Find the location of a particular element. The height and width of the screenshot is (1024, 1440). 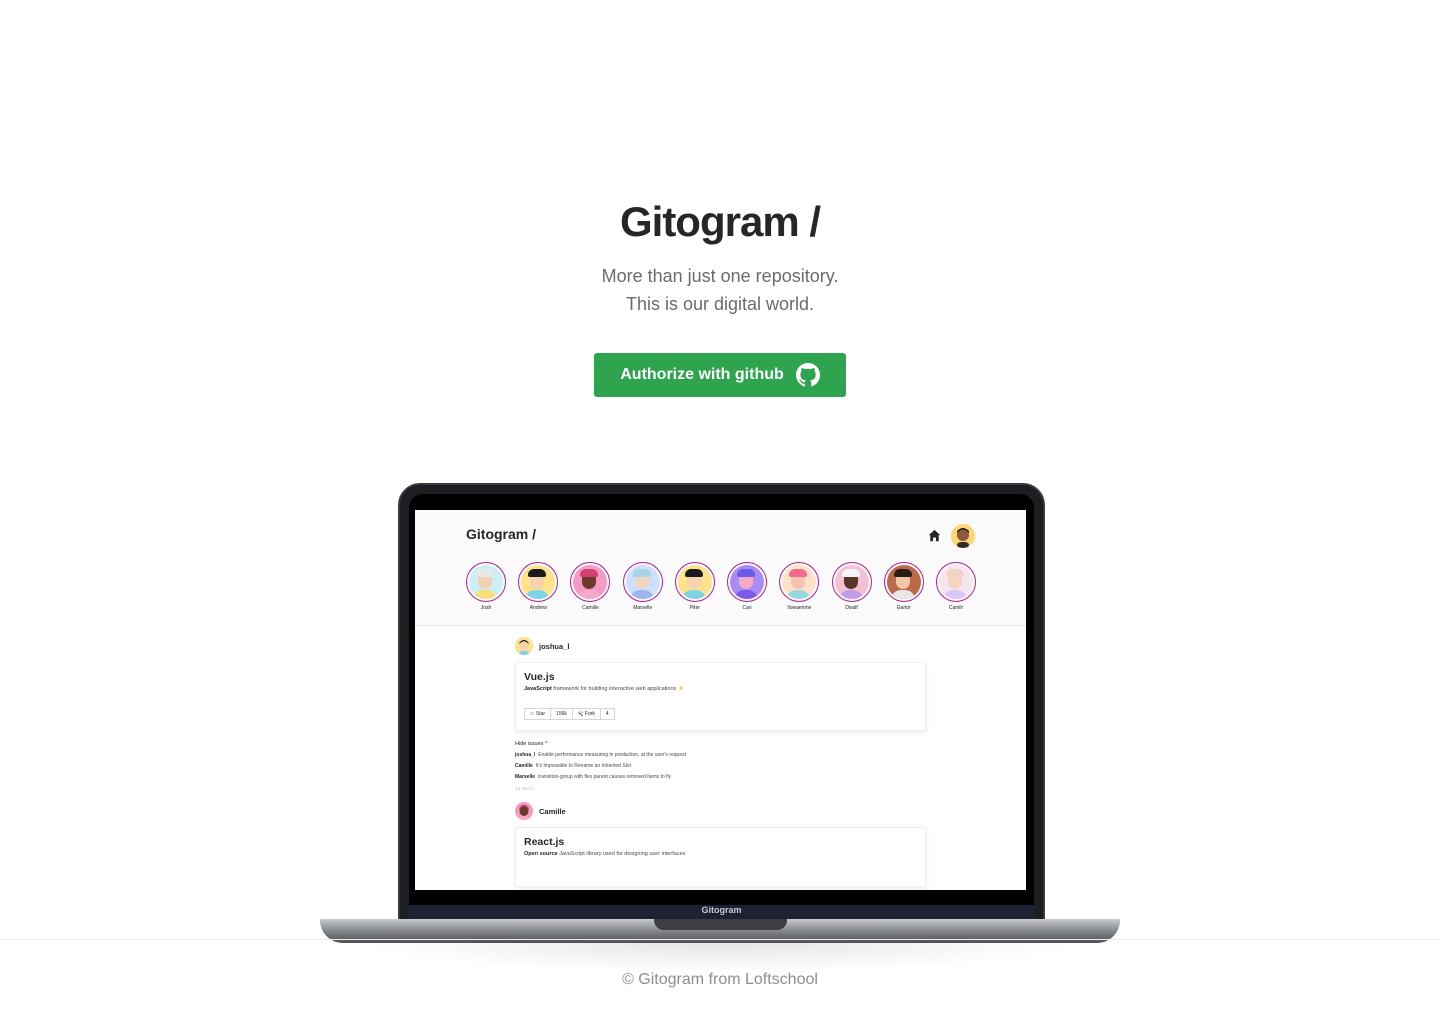

repo-title: React.js is located at coordinates (720, 842).